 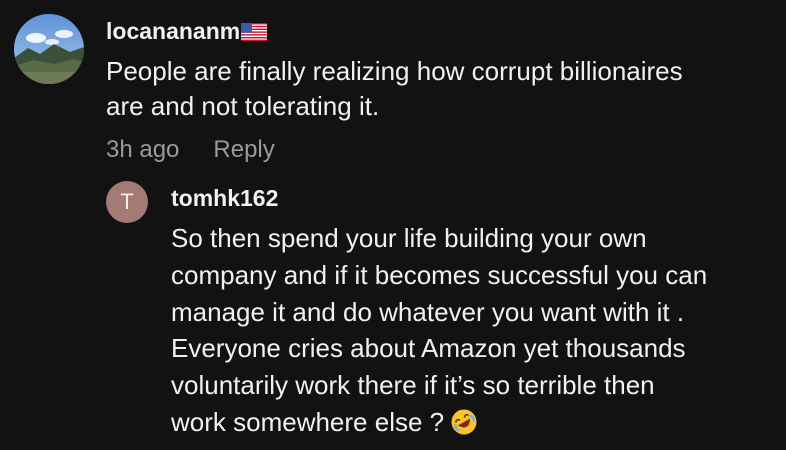 I want to click on reply-body-last-line: work somewhere else ?, so click(x=476, y=422).